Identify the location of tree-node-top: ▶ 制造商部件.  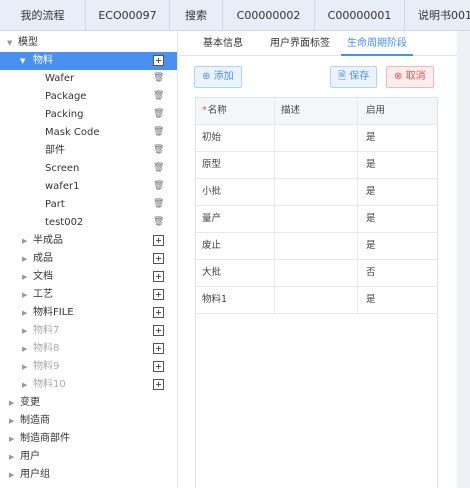
(88, 439).